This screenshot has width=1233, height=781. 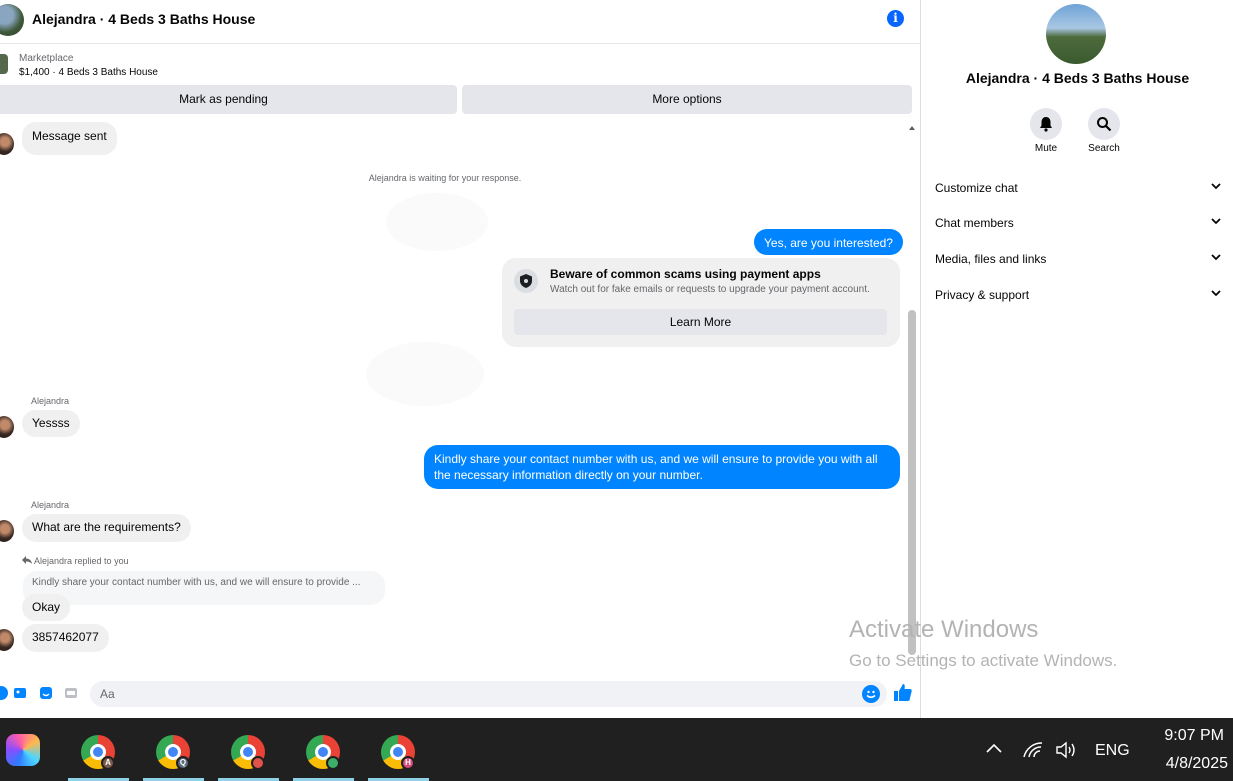 What do you see at coordinates (51, 423) in the screenshot?
I see `message-bubble-incoming: Yessss` at bounding box center [51, 423].